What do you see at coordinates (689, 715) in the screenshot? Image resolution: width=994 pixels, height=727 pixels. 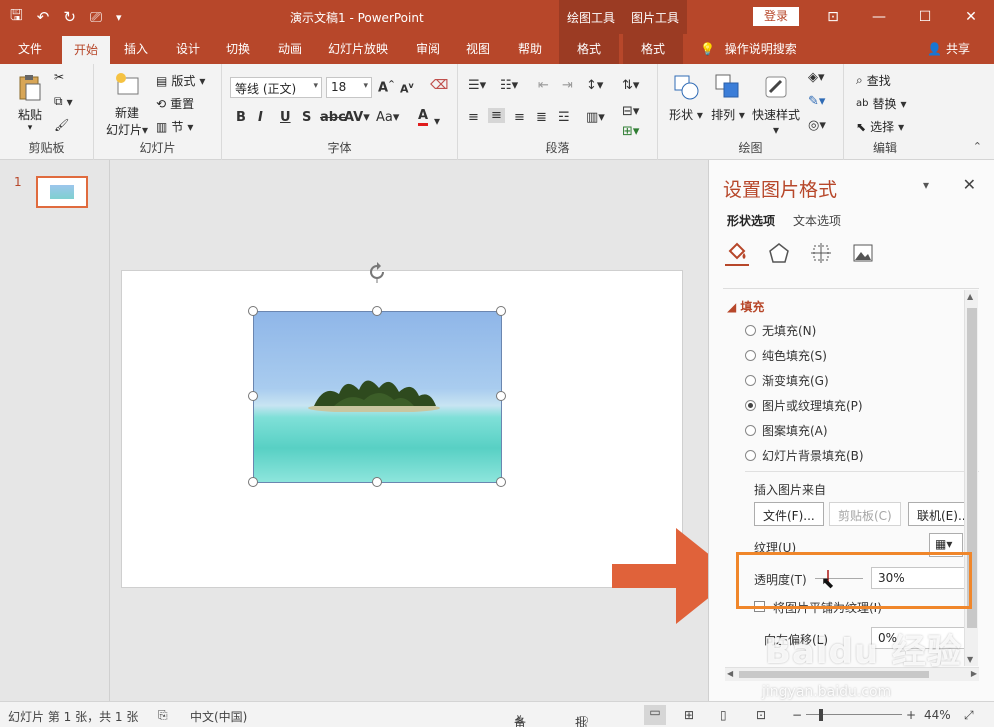 I see `slide-sorter-icon: ⊞` at bounding box center [689, 715].